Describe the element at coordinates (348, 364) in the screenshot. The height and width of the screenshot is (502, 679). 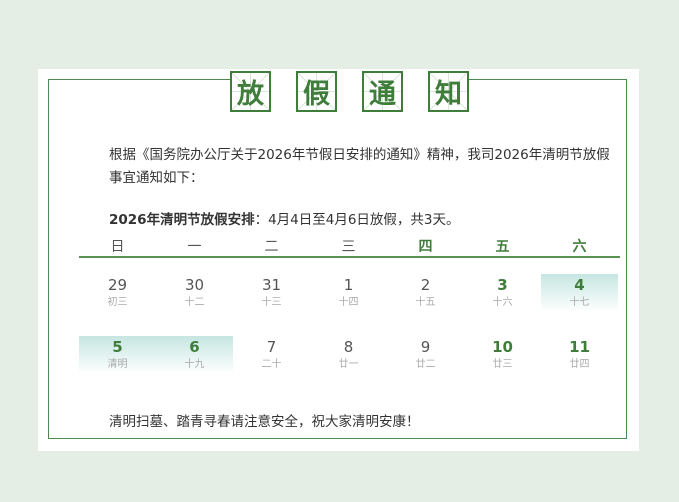
I see `lunar-date: 廿一` at that location.